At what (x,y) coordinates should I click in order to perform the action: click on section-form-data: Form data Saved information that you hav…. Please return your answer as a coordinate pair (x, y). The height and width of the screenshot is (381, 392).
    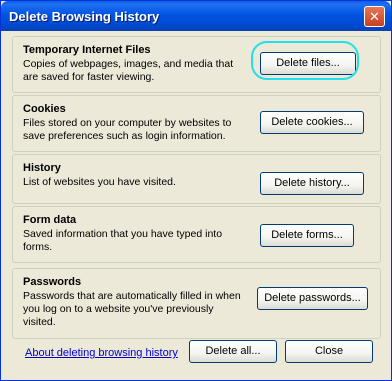
    Looking at the image, I should click on (196, 234).